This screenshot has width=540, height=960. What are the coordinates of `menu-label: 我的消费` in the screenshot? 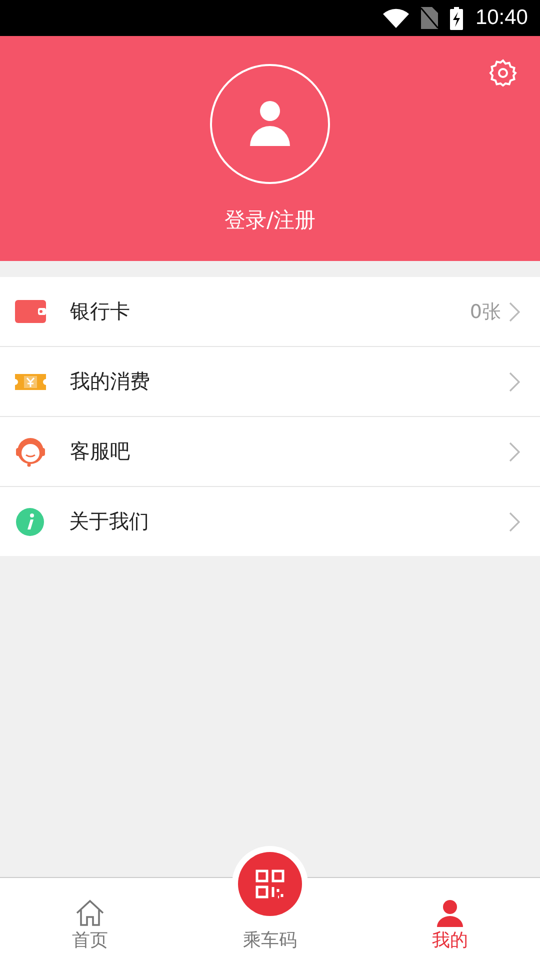 It's located at (110, 381).